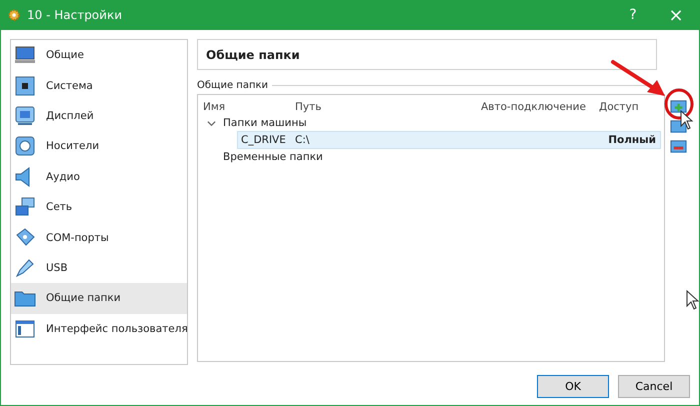  Describe the element at coordinates (25, 207) in the screenshot. I see `network-icon` at that location.